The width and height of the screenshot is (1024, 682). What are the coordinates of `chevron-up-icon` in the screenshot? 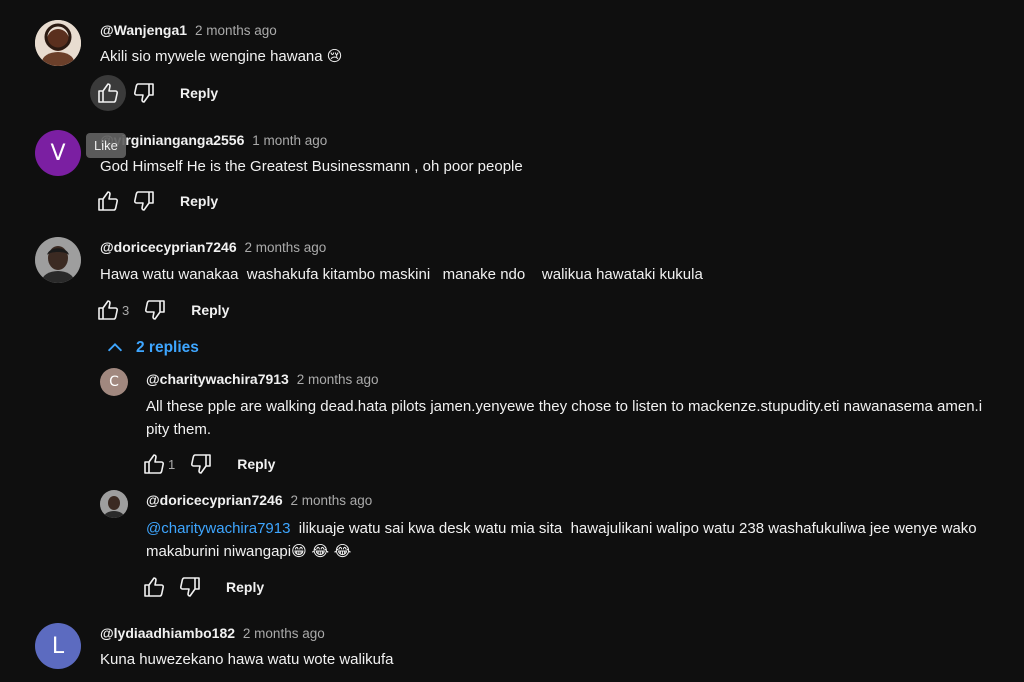 It's located at (115, 347).